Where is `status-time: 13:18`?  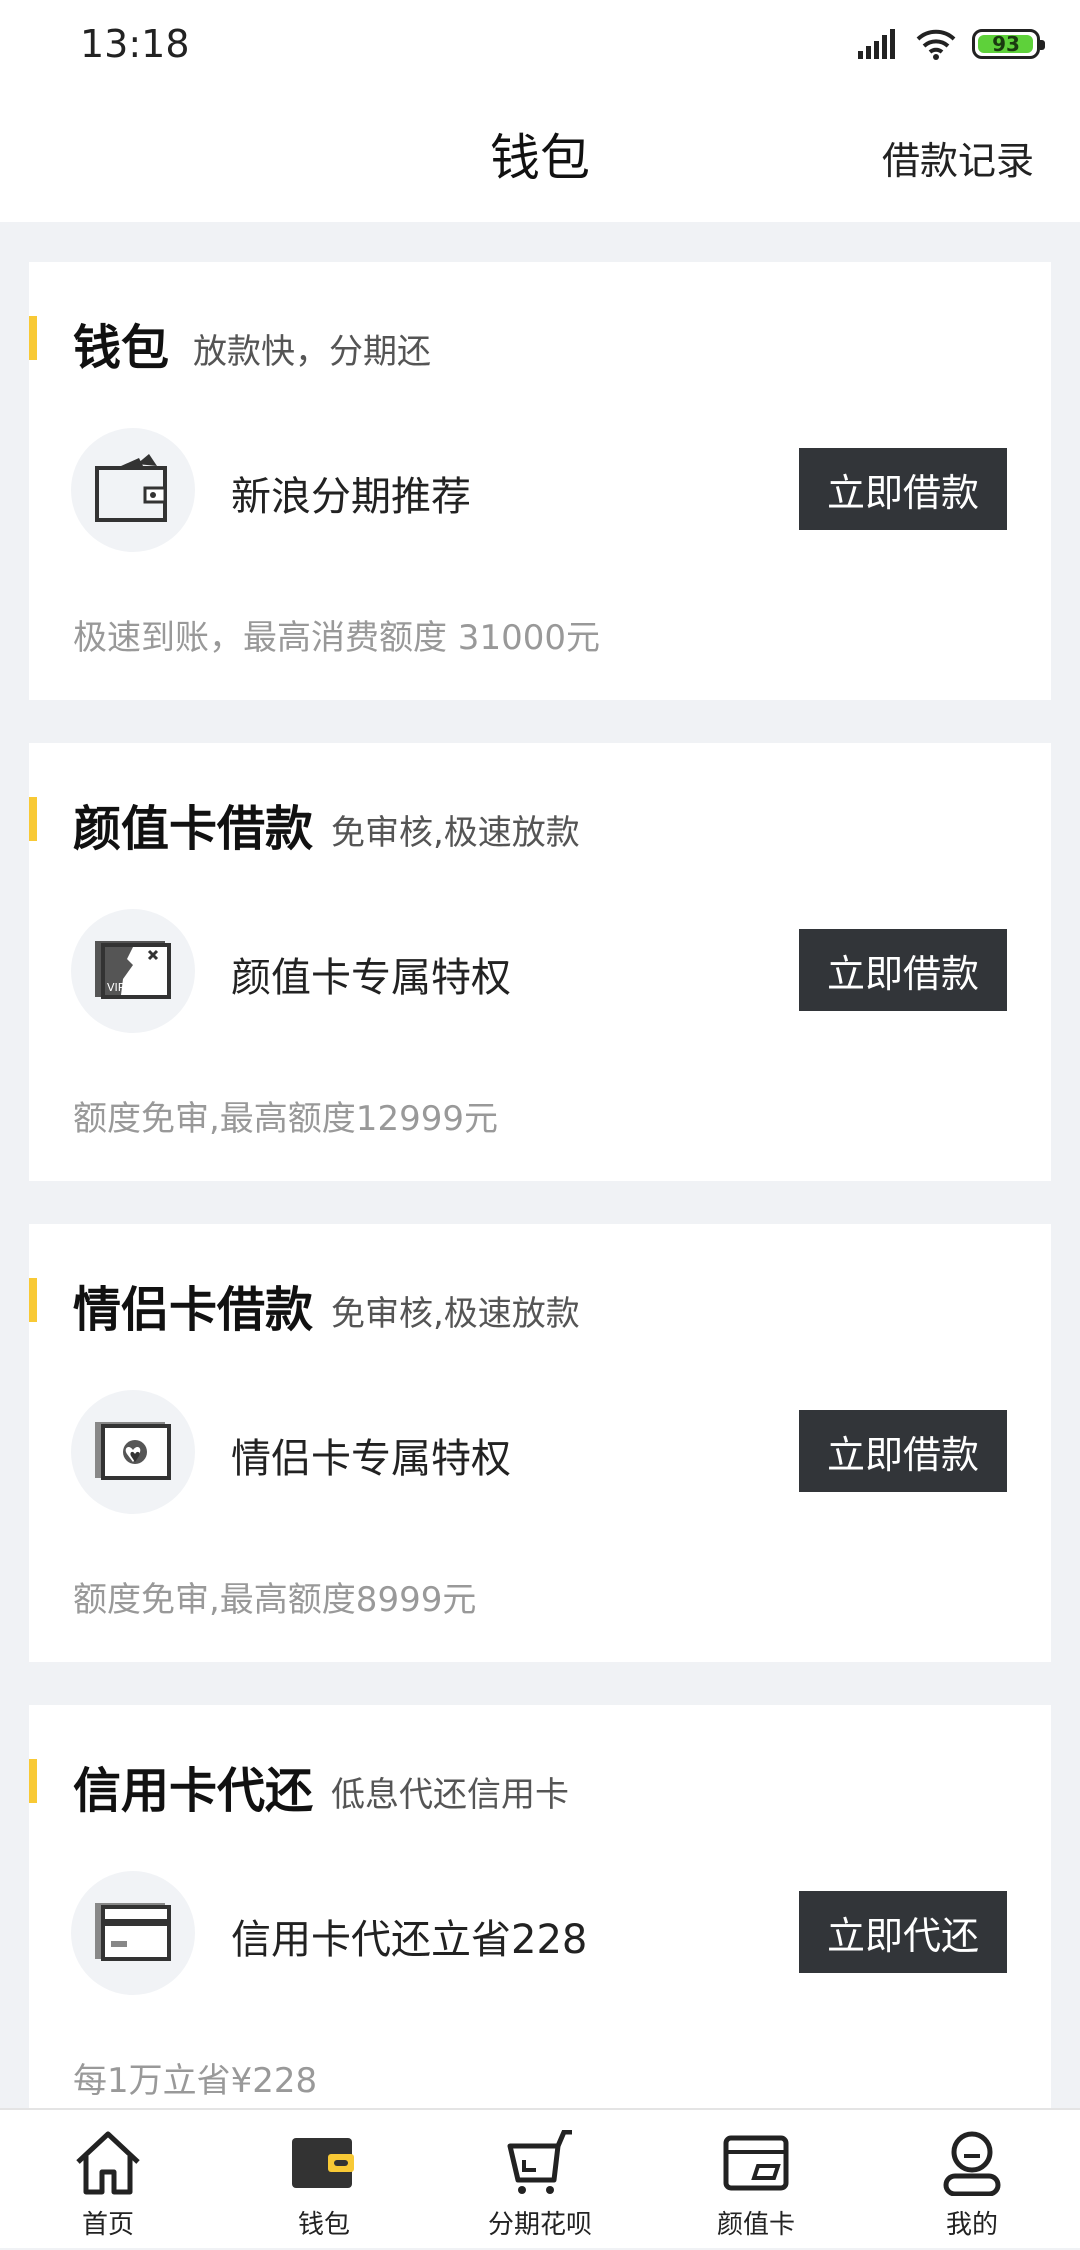 status-time: 13:18 is located at coordinates (135, 44).